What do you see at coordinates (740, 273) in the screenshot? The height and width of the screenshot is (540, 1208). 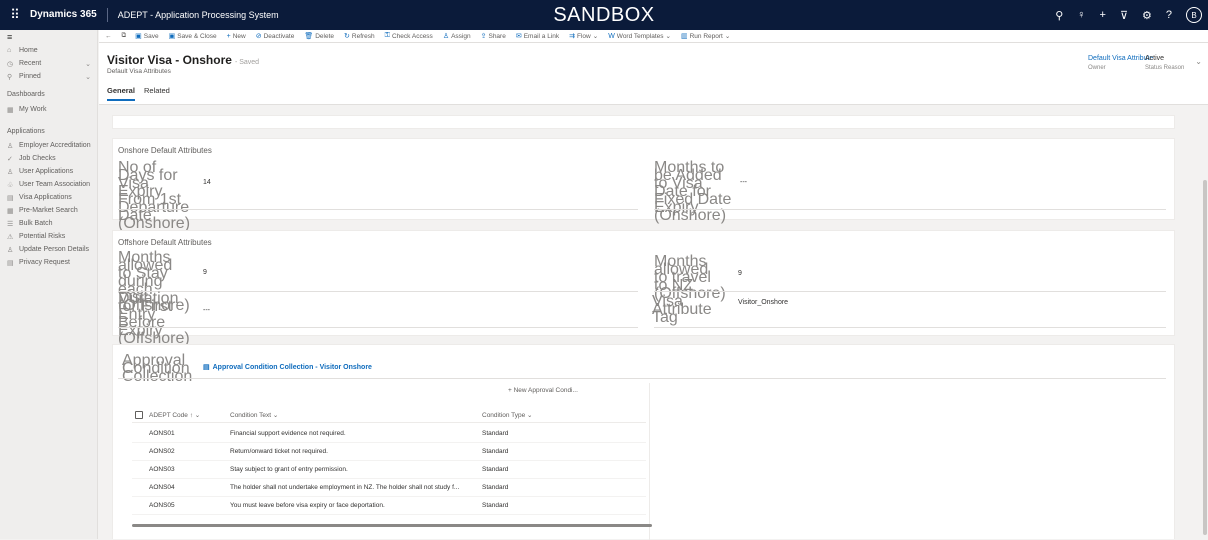 I see `months-travel-value: 9` at bounding box center [740, 273].